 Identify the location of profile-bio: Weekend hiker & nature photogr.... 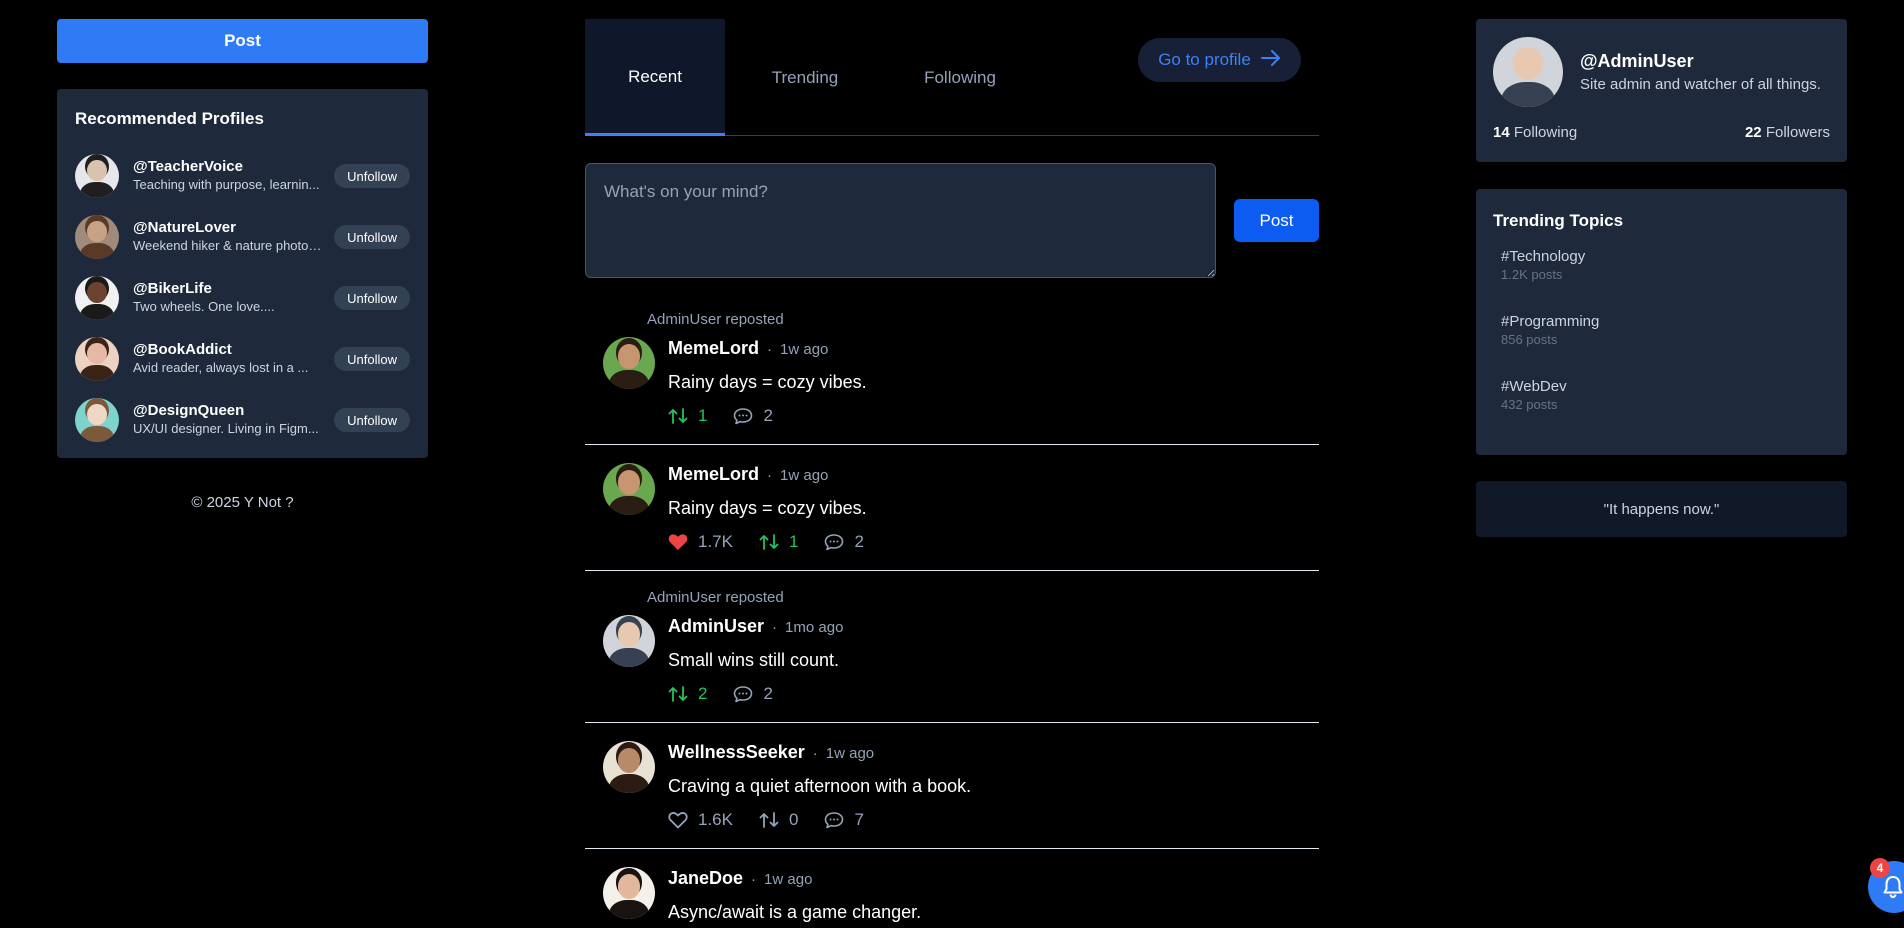
(228, 245).